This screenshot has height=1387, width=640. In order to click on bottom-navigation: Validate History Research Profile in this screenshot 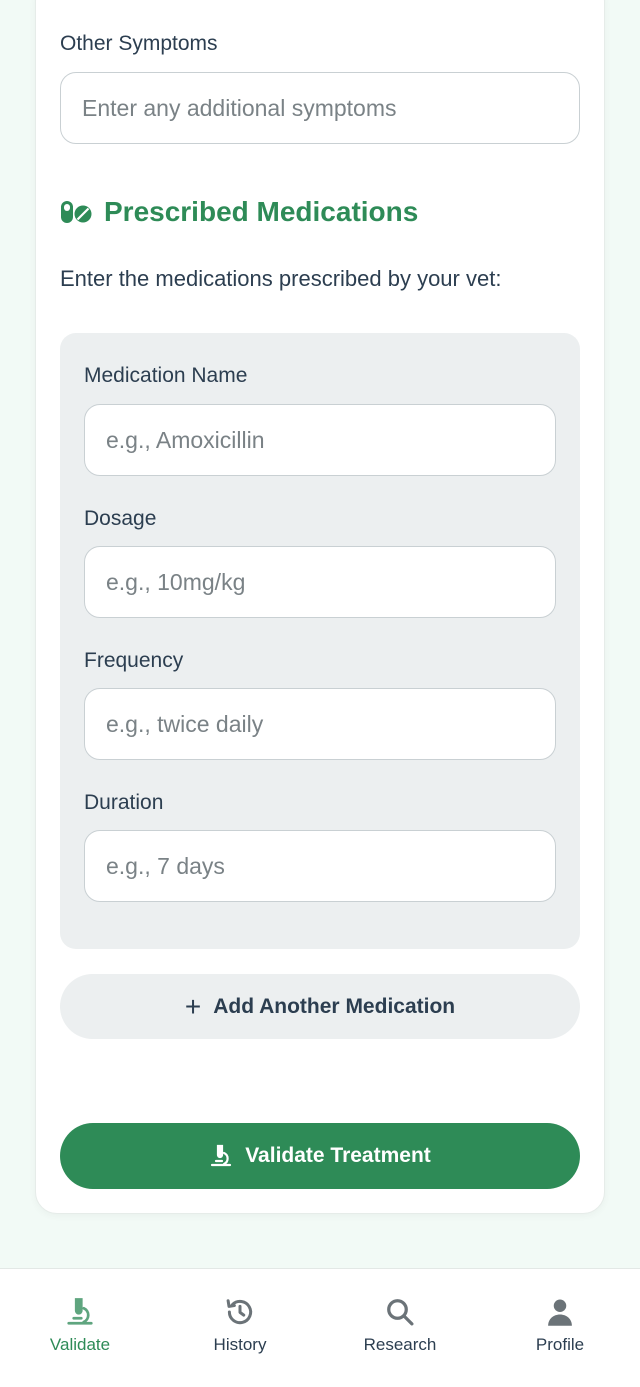, I will do `click(320, 1327)`.